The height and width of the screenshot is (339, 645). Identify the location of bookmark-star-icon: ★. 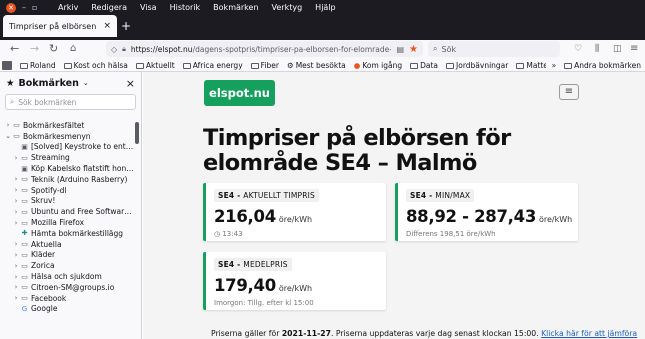
(413, 49).